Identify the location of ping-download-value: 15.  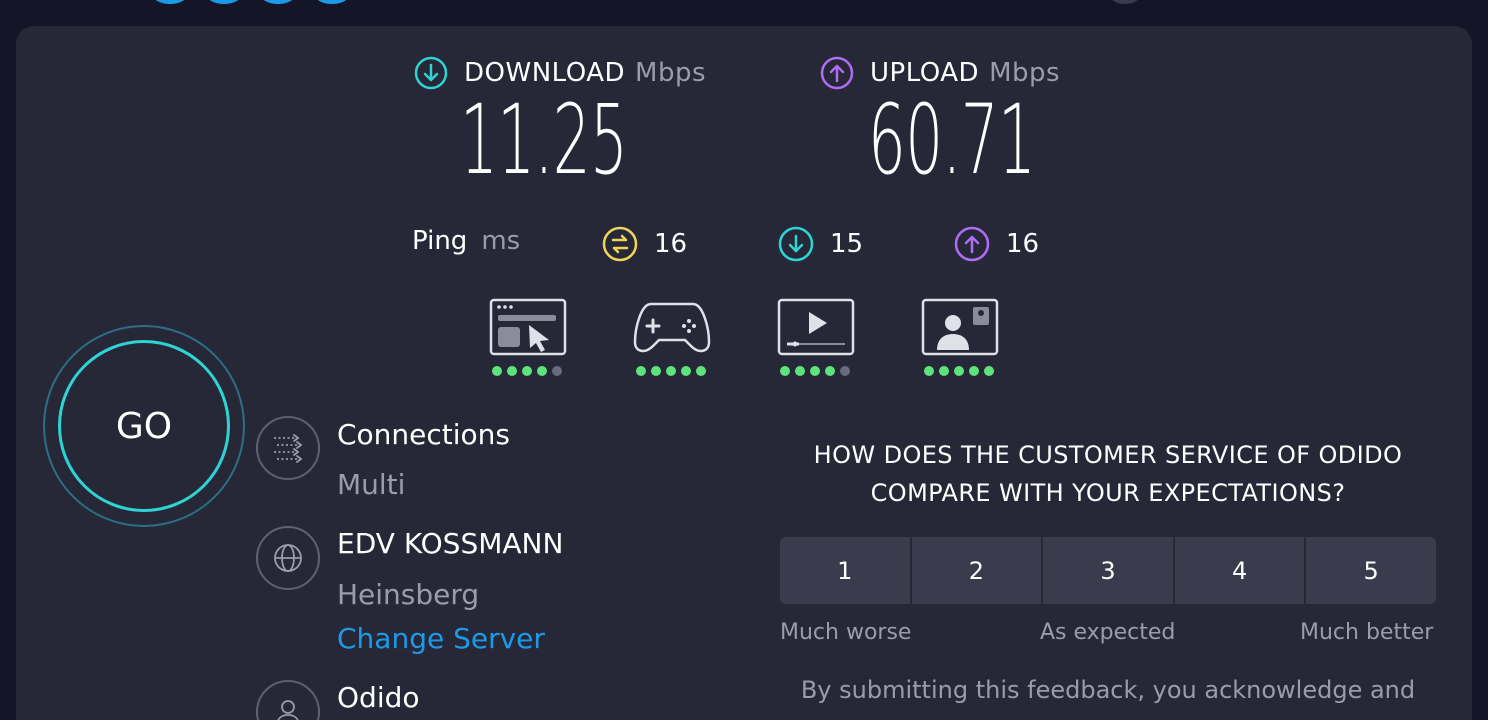
(847, 244).